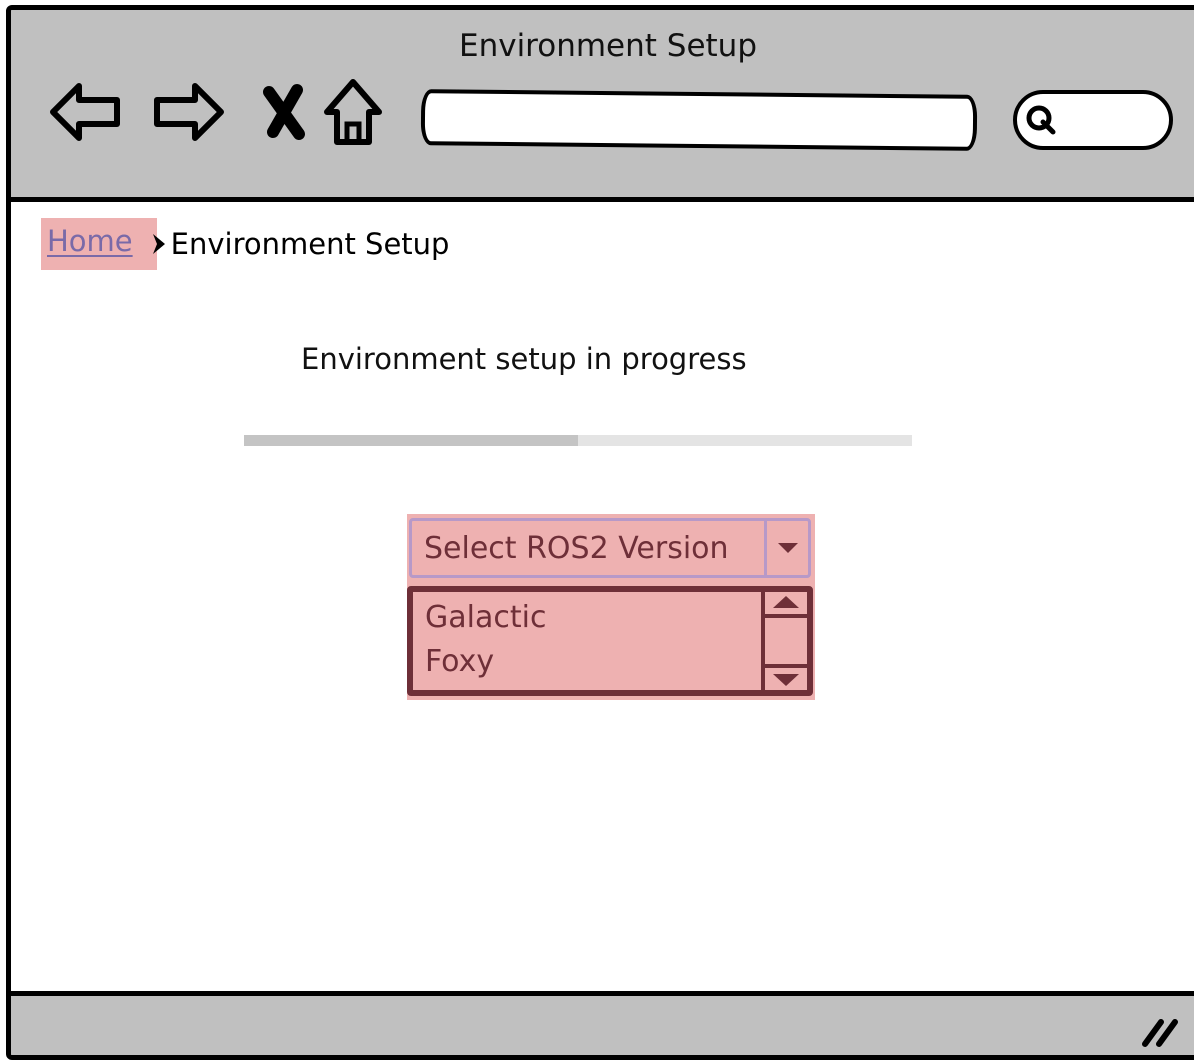 The width and height of the screenshot is (1194, 1063). I want to click on progress-bar, so click(578, 440).